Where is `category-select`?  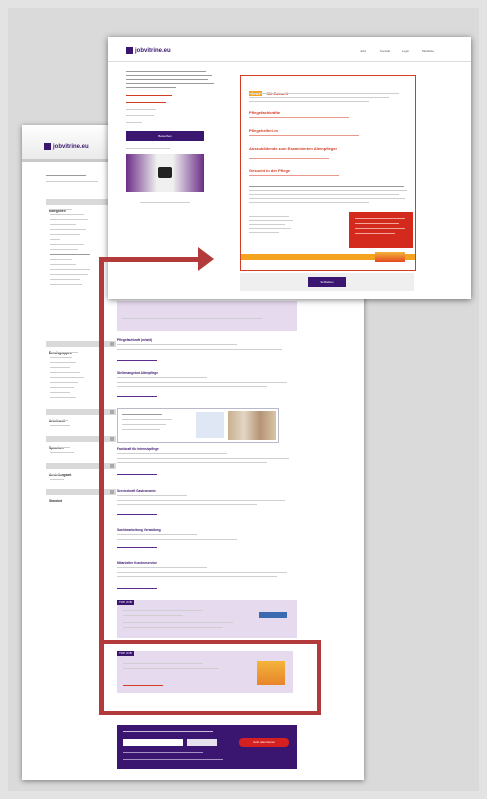 category-select is located at coordinates (202, 742).